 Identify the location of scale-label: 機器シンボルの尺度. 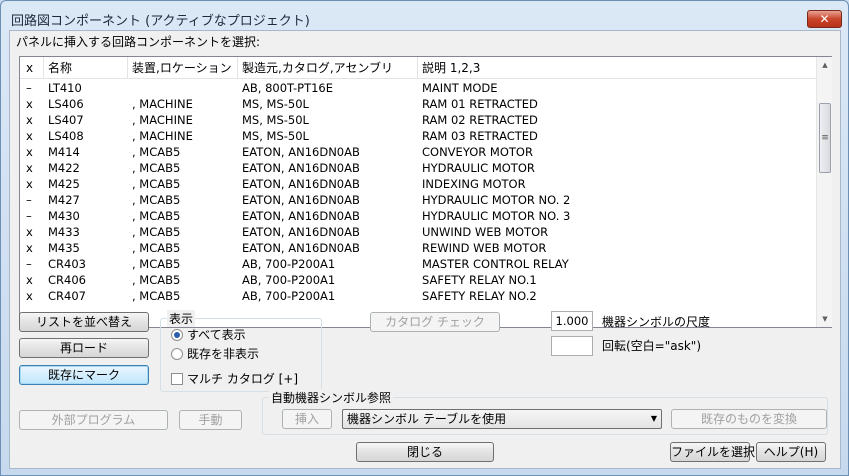
(656, 322).